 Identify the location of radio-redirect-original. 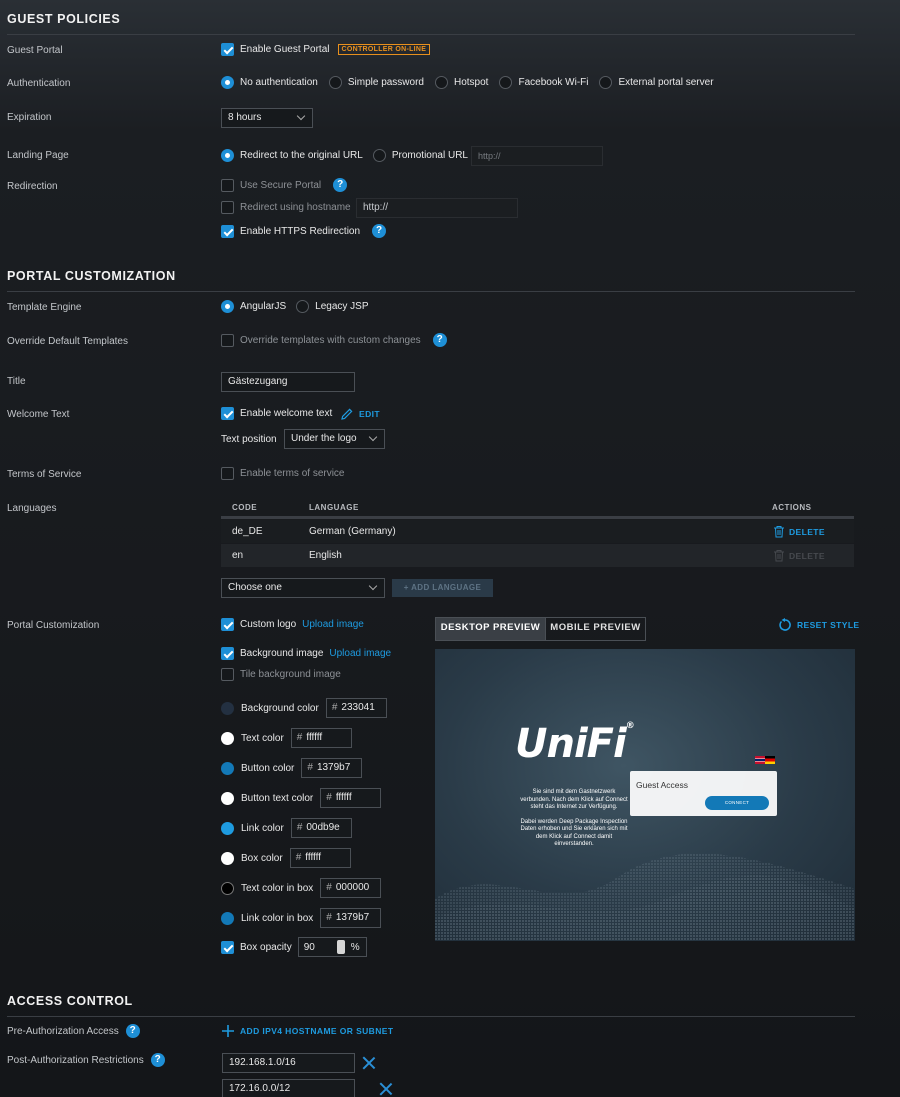
(227, 155).